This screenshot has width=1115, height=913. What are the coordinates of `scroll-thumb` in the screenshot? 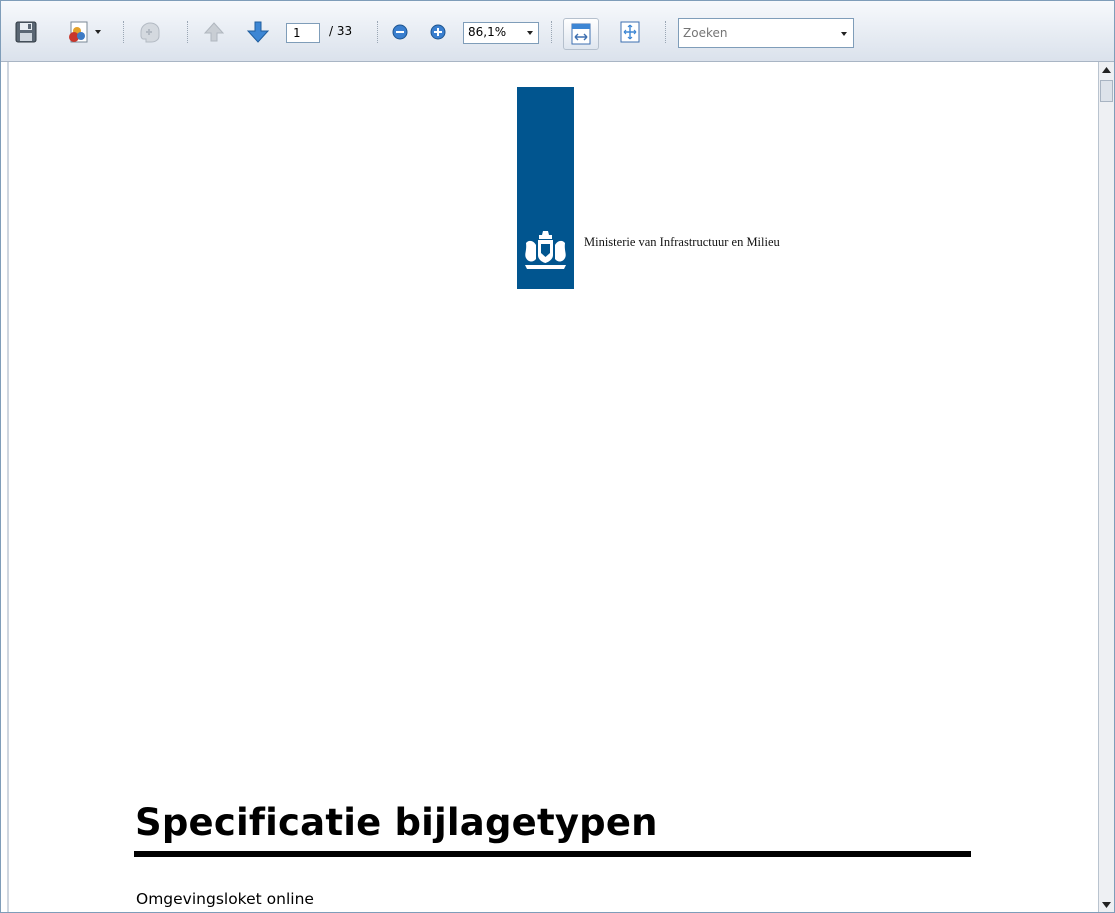 It's located at (1106, 91).